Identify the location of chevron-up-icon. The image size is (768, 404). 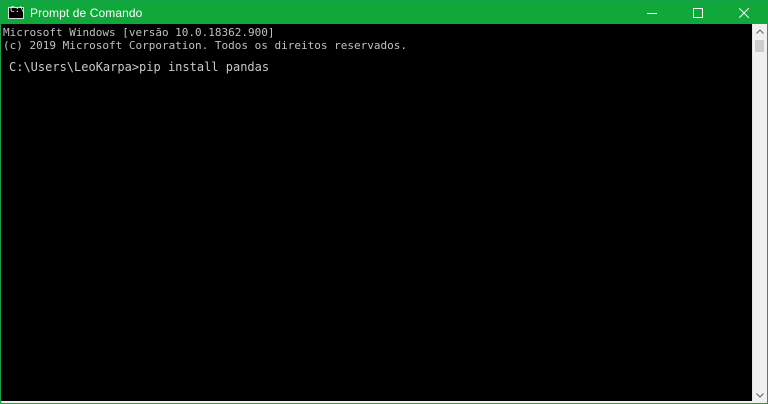
(760, 31).